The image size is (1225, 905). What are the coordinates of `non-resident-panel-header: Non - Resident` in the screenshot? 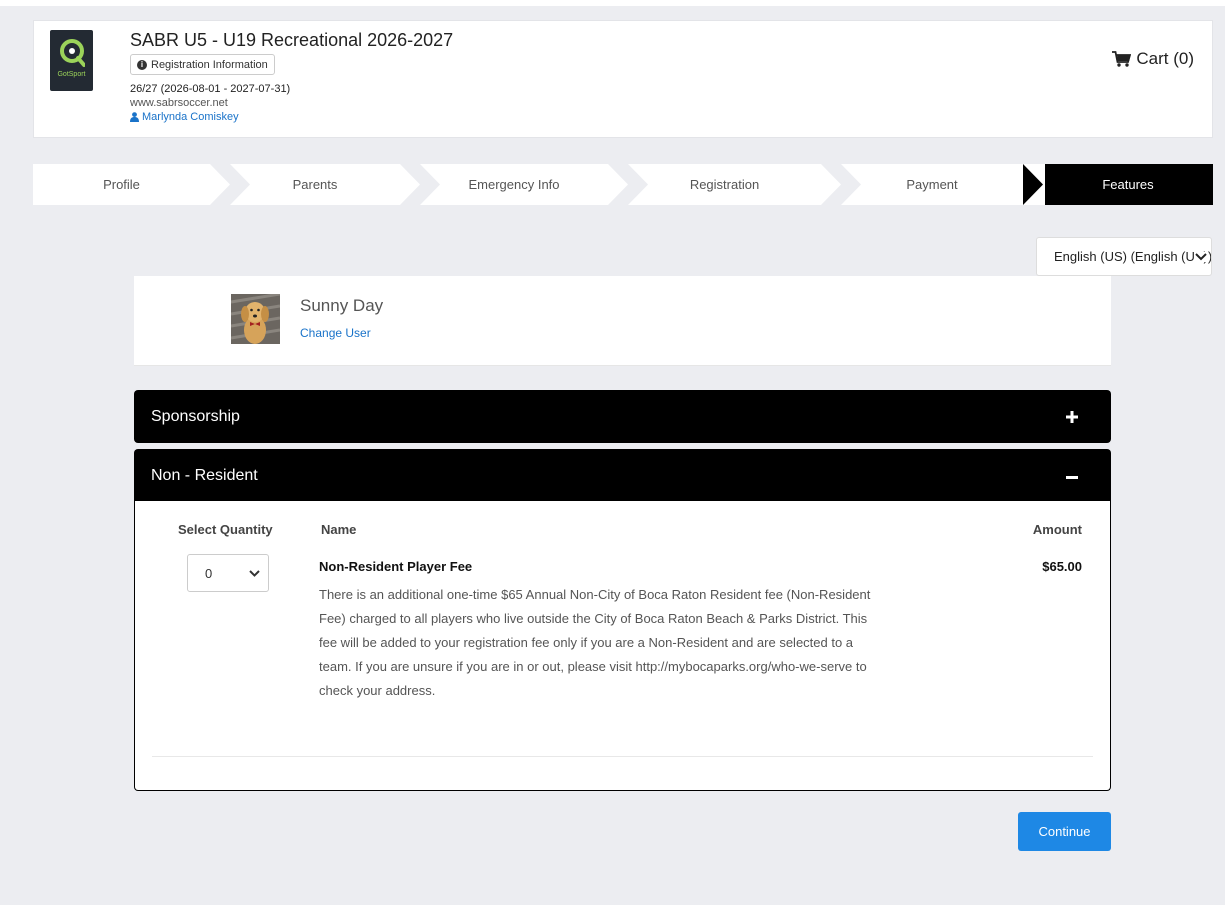 It's located at (622, 475).